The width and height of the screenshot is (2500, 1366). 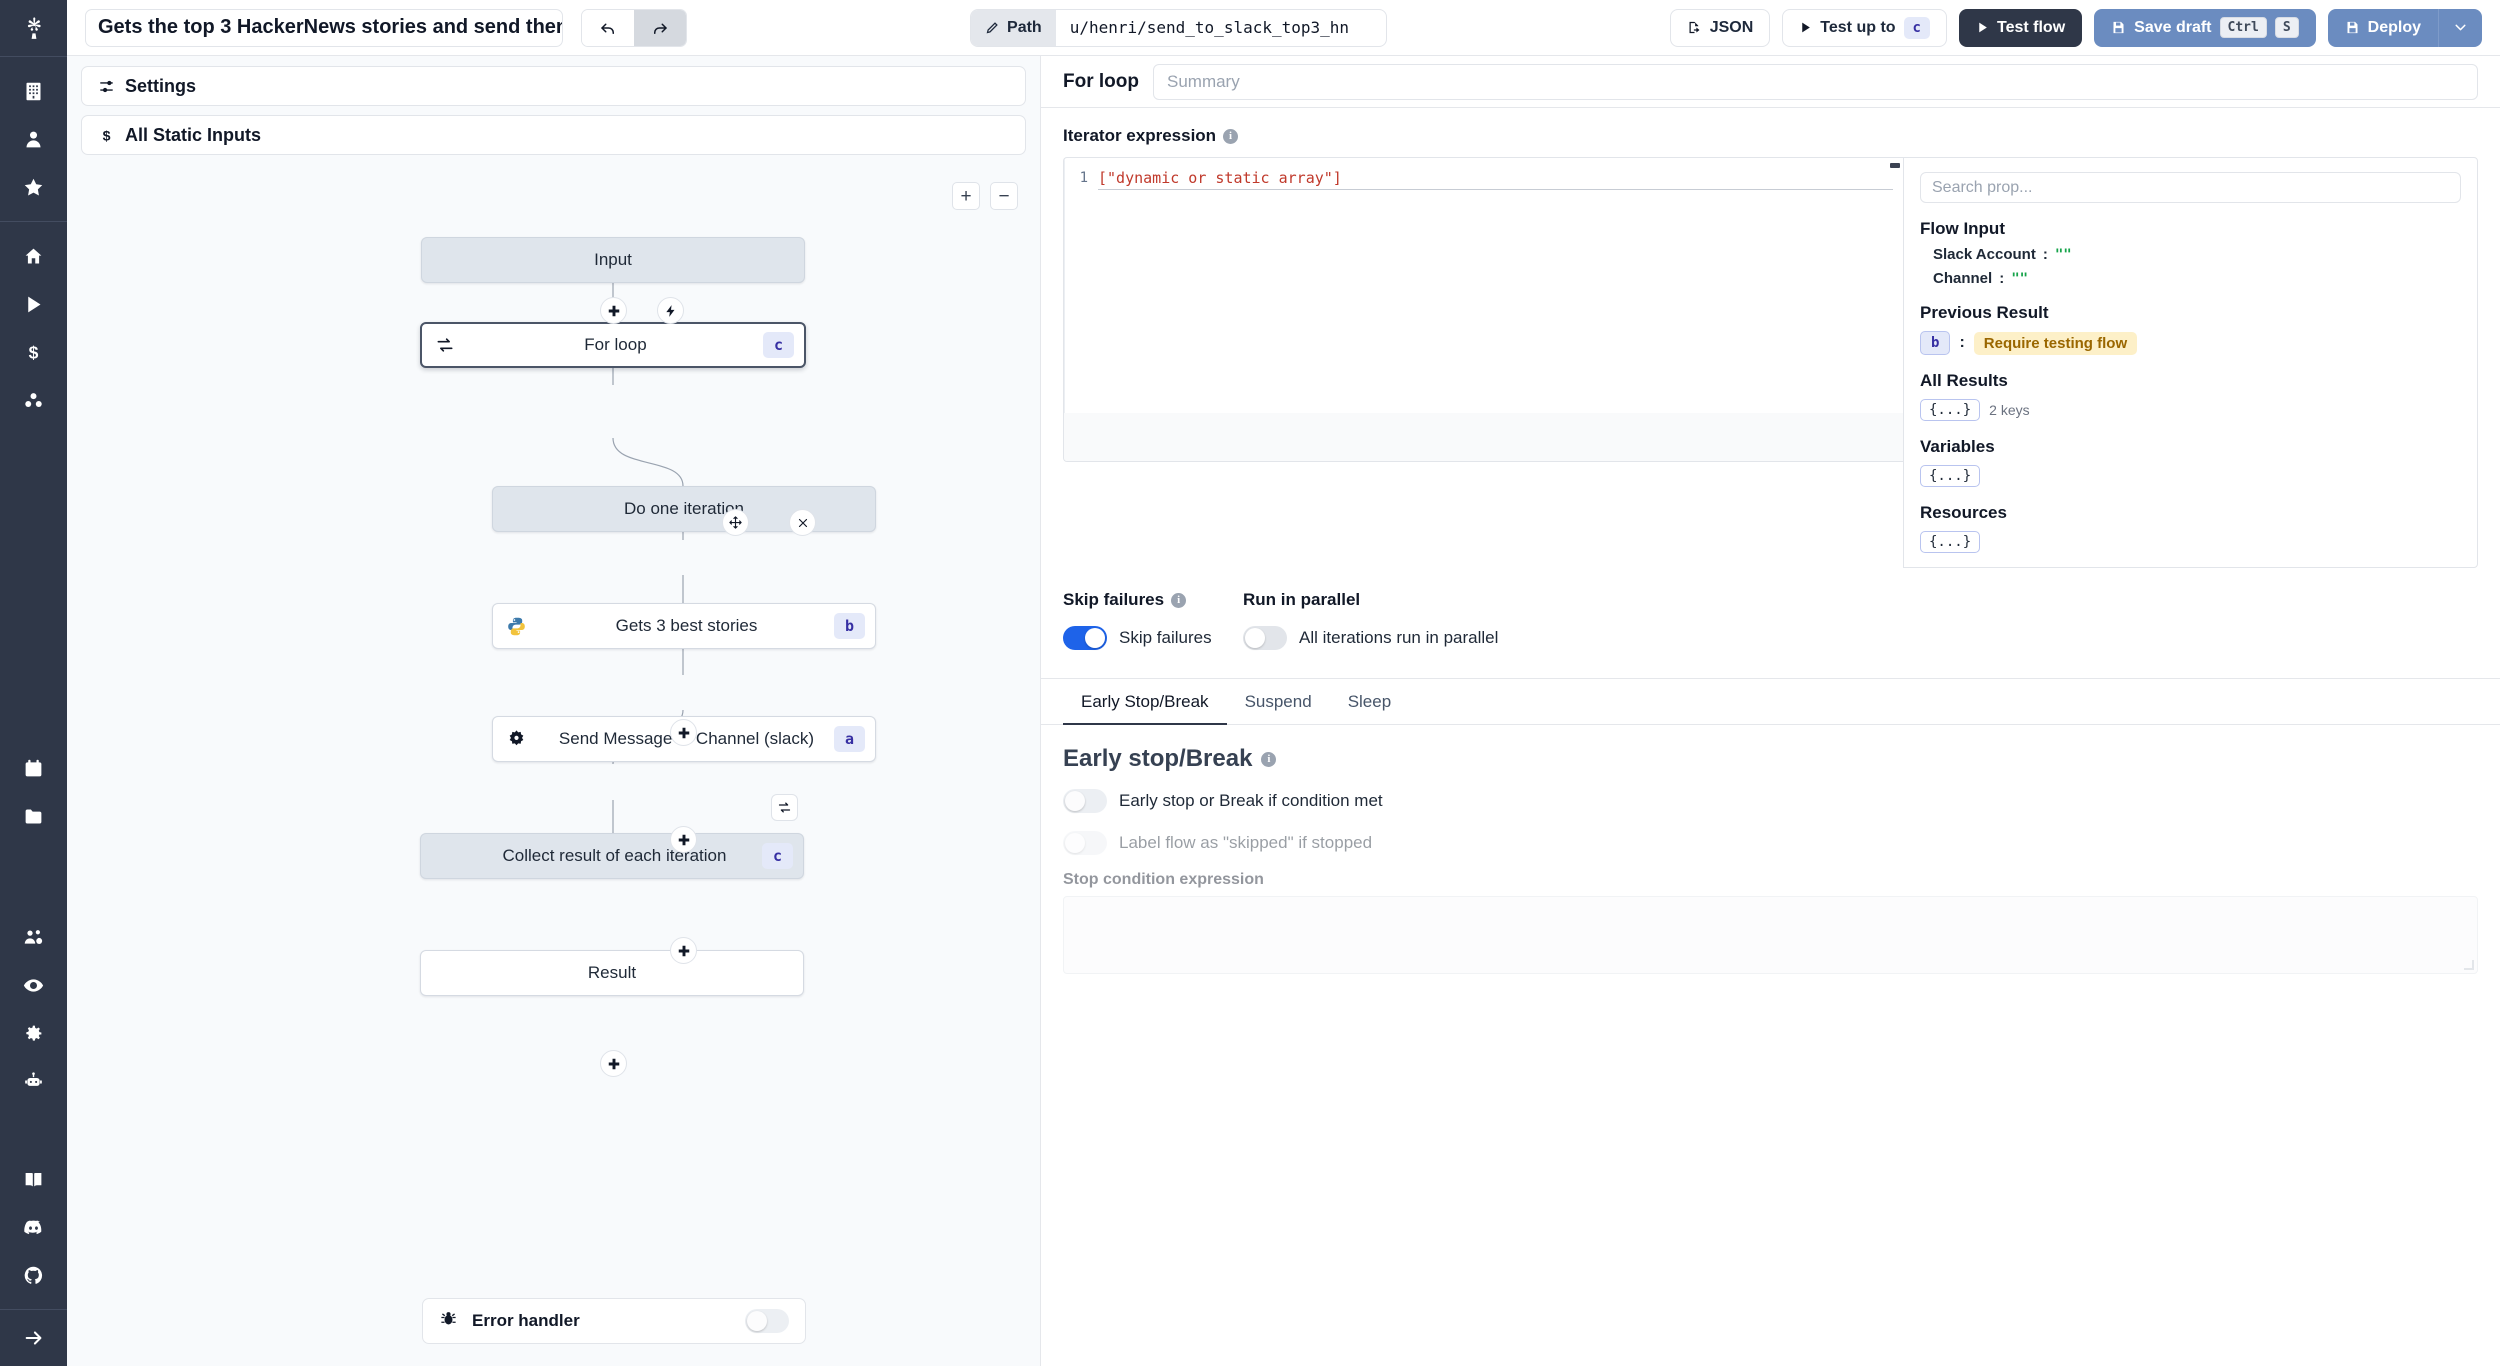 What do you see at coordinates (34, 304) in the screenshot?
I see `play-icon` at bounding box center [34, 304].